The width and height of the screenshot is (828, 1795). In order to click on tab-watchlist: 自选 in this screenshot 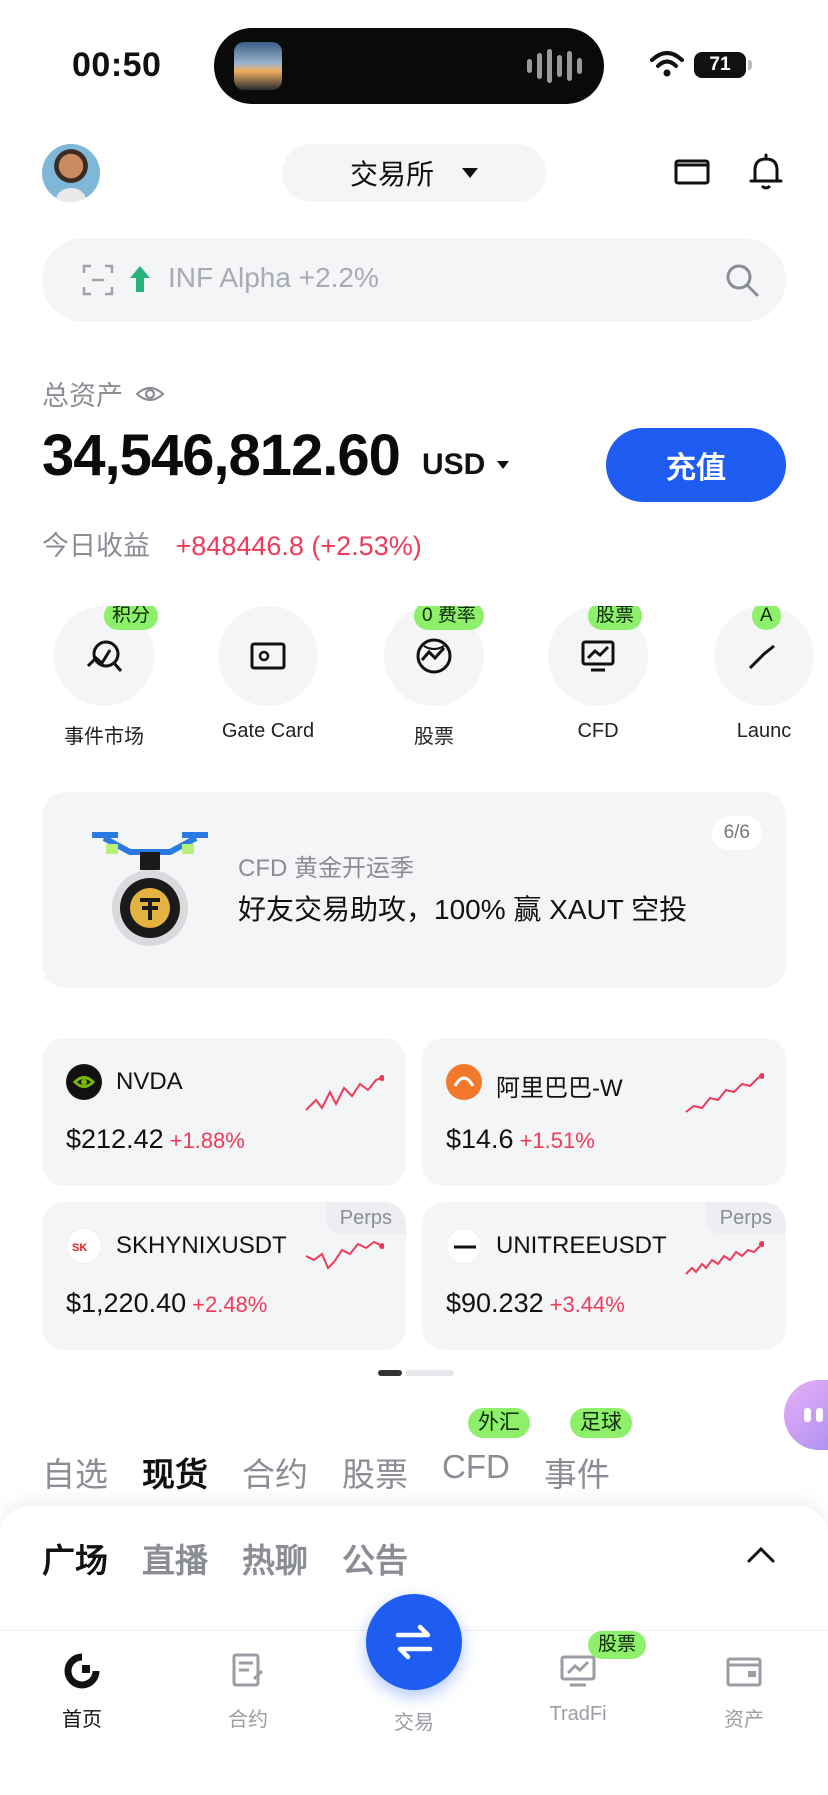, I will do `click(75, 1472)`.